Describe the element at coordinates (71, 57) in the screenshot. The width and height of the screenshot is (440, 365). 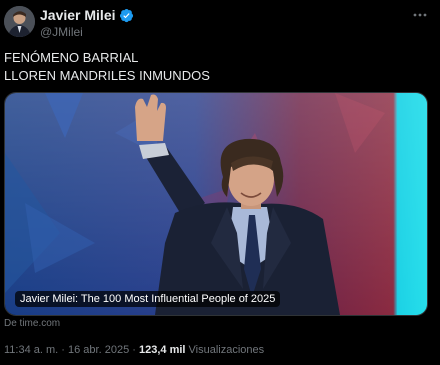
I see `post-text-line: FENÓMENO BARRIAL` at that location.